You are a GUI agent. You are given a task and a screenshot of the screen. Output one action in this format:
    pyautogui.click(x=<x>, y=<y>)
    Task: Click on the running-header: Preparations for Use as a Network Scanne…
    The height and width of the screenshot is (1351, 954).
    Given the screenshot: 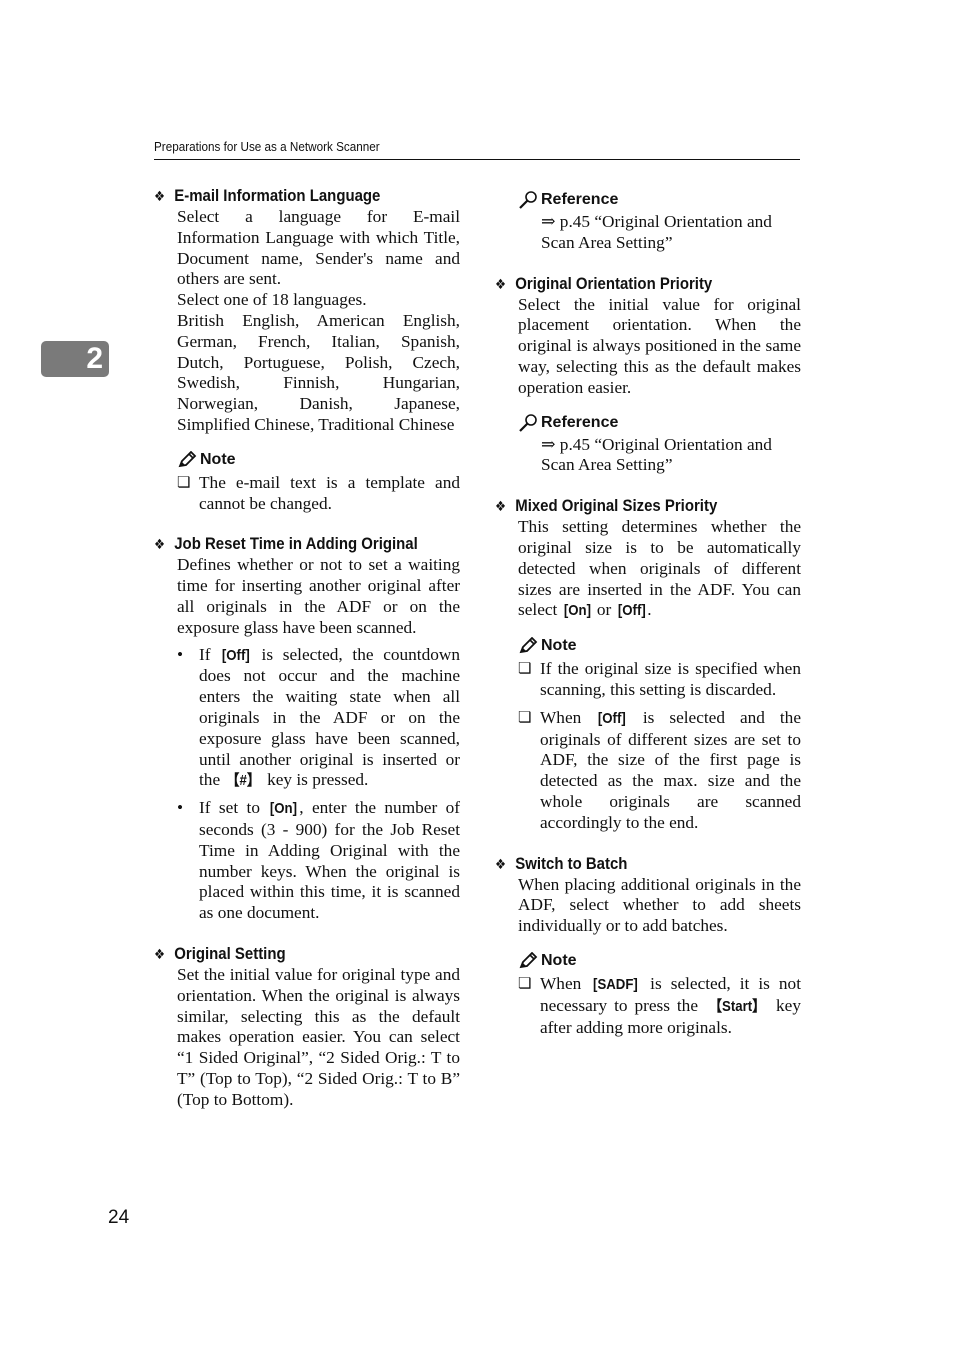 What is the action you would take?
    pyautogui.click(x=267, y=146)
    